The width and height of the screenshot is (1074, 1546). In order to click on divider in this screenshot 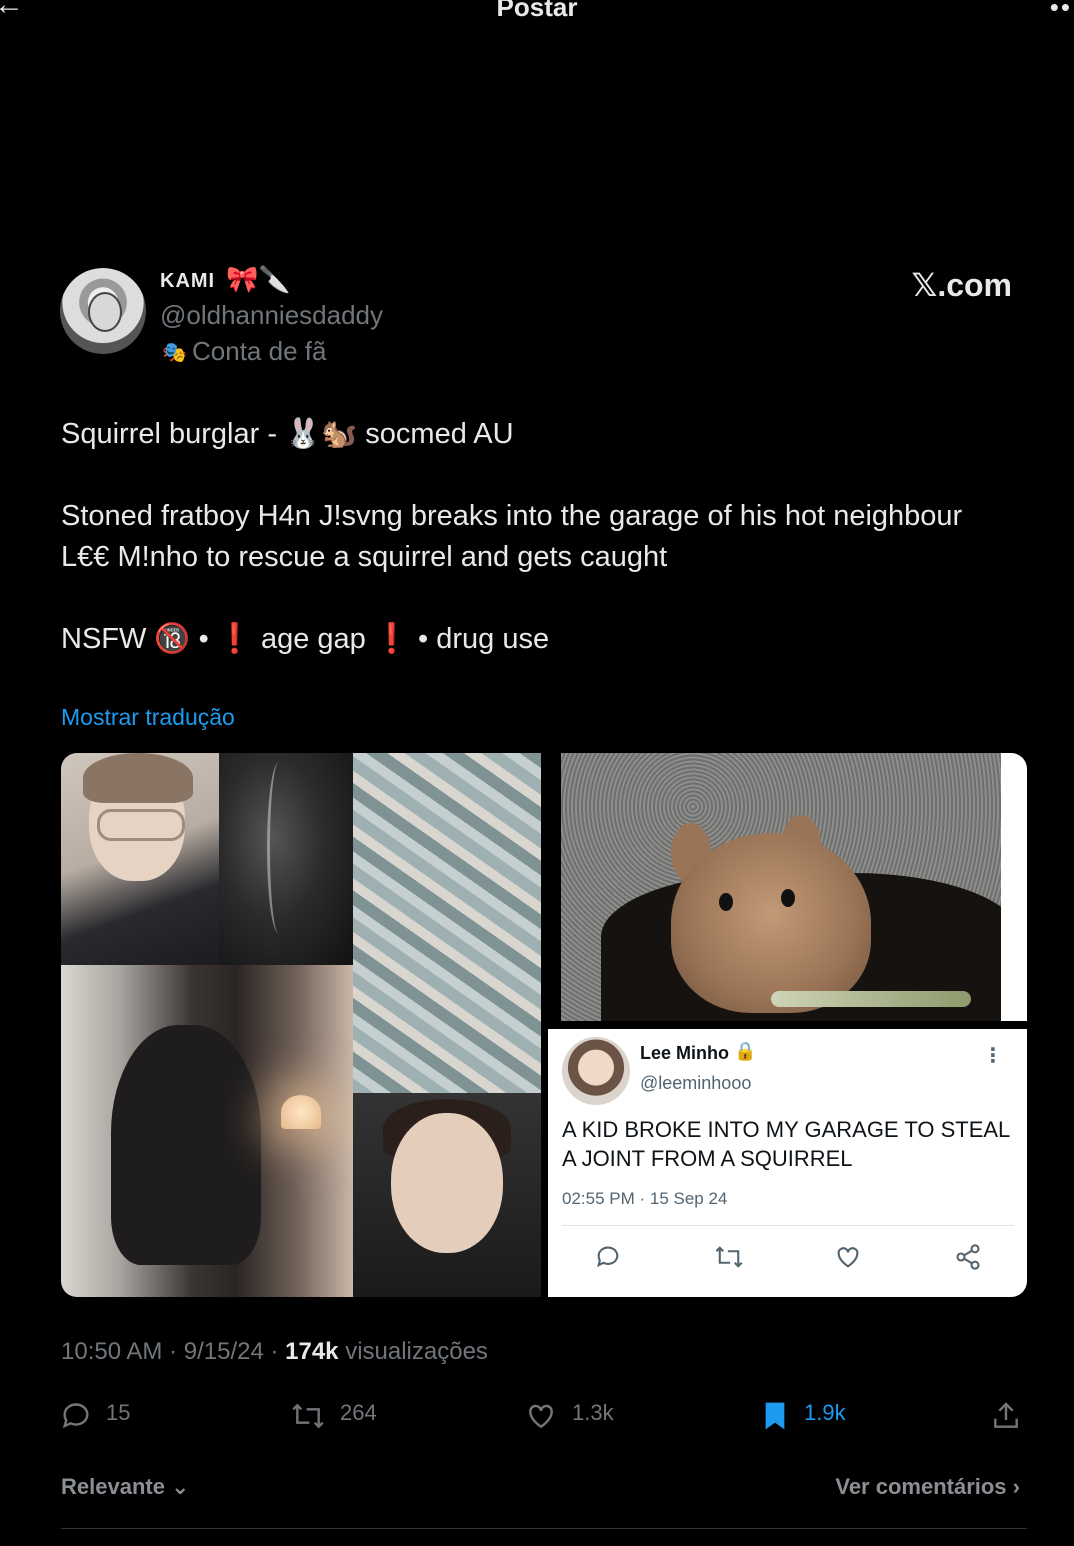, I will do `click(544, 1528)`.